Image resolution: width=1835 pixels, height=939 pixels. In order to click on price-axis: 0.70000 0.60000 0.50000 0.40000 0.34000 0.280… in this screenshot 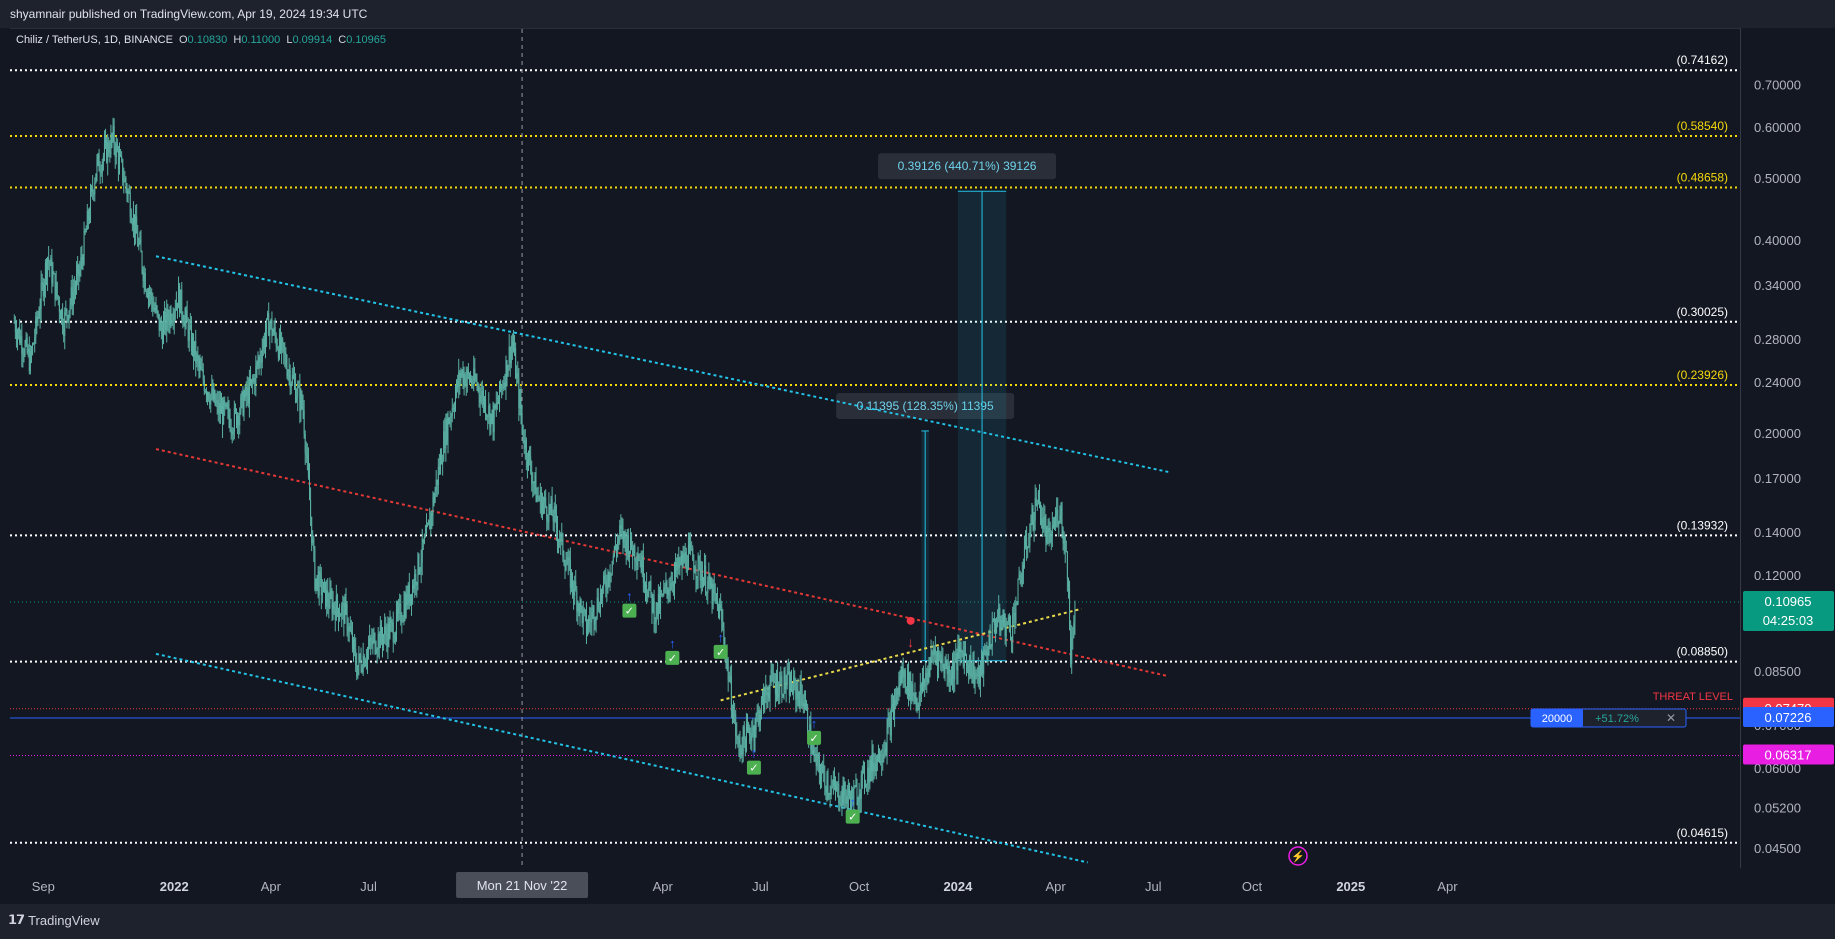, I will do `click(1787, 448)`.